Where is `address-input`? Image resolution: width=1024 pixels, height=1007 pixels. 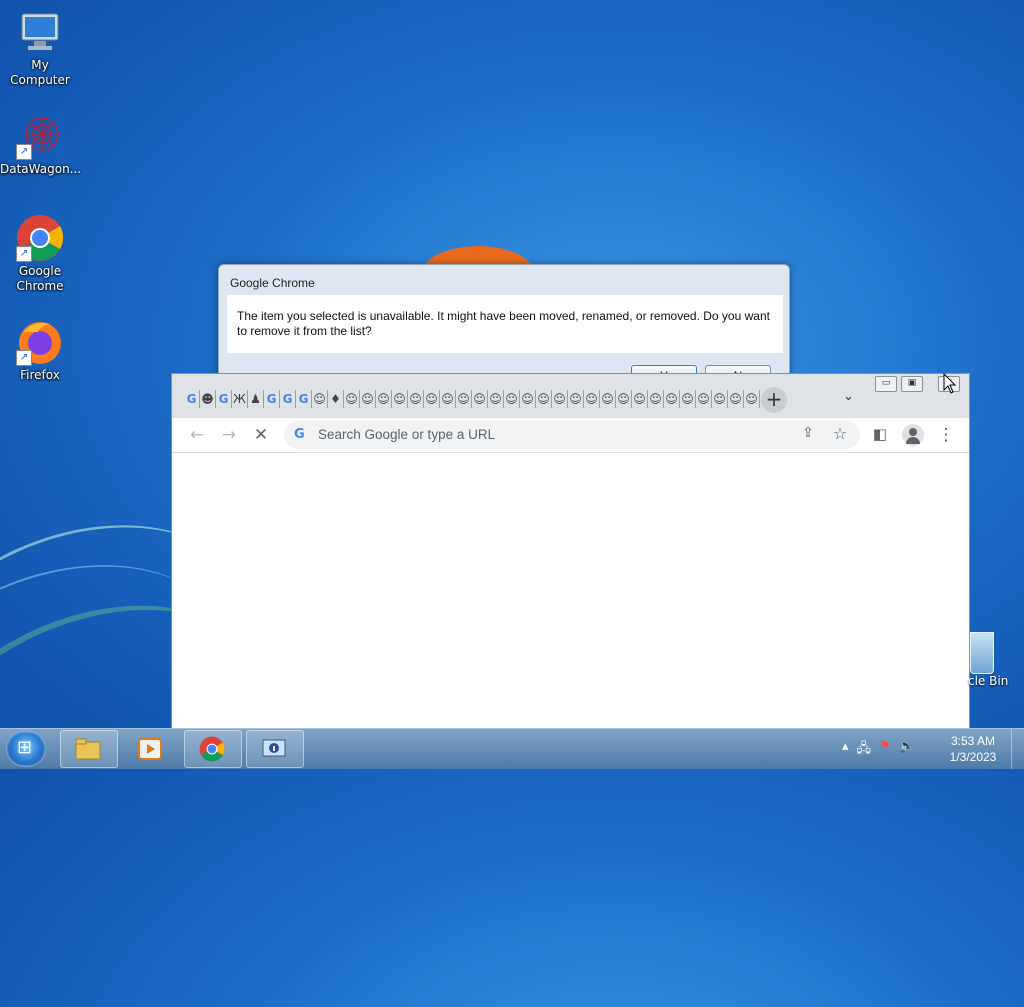 address-input is located at coordinates (518, 434).